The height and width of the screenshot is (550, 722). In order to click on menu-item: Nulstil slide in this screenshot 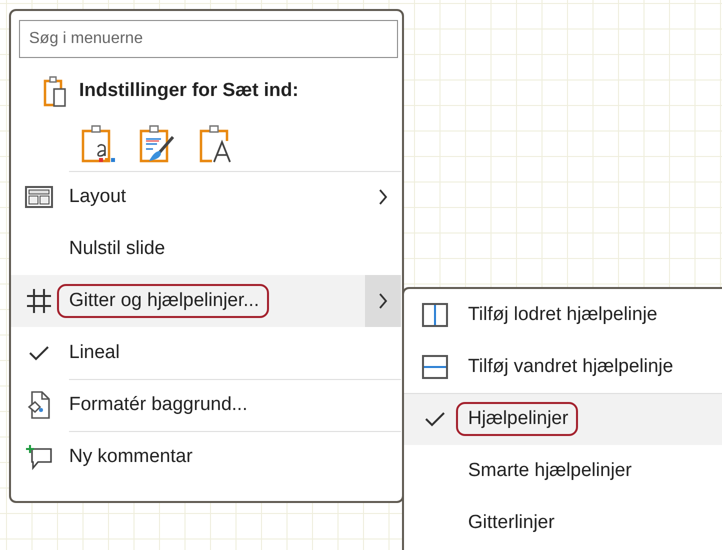, I will do `click(206, 249)`.